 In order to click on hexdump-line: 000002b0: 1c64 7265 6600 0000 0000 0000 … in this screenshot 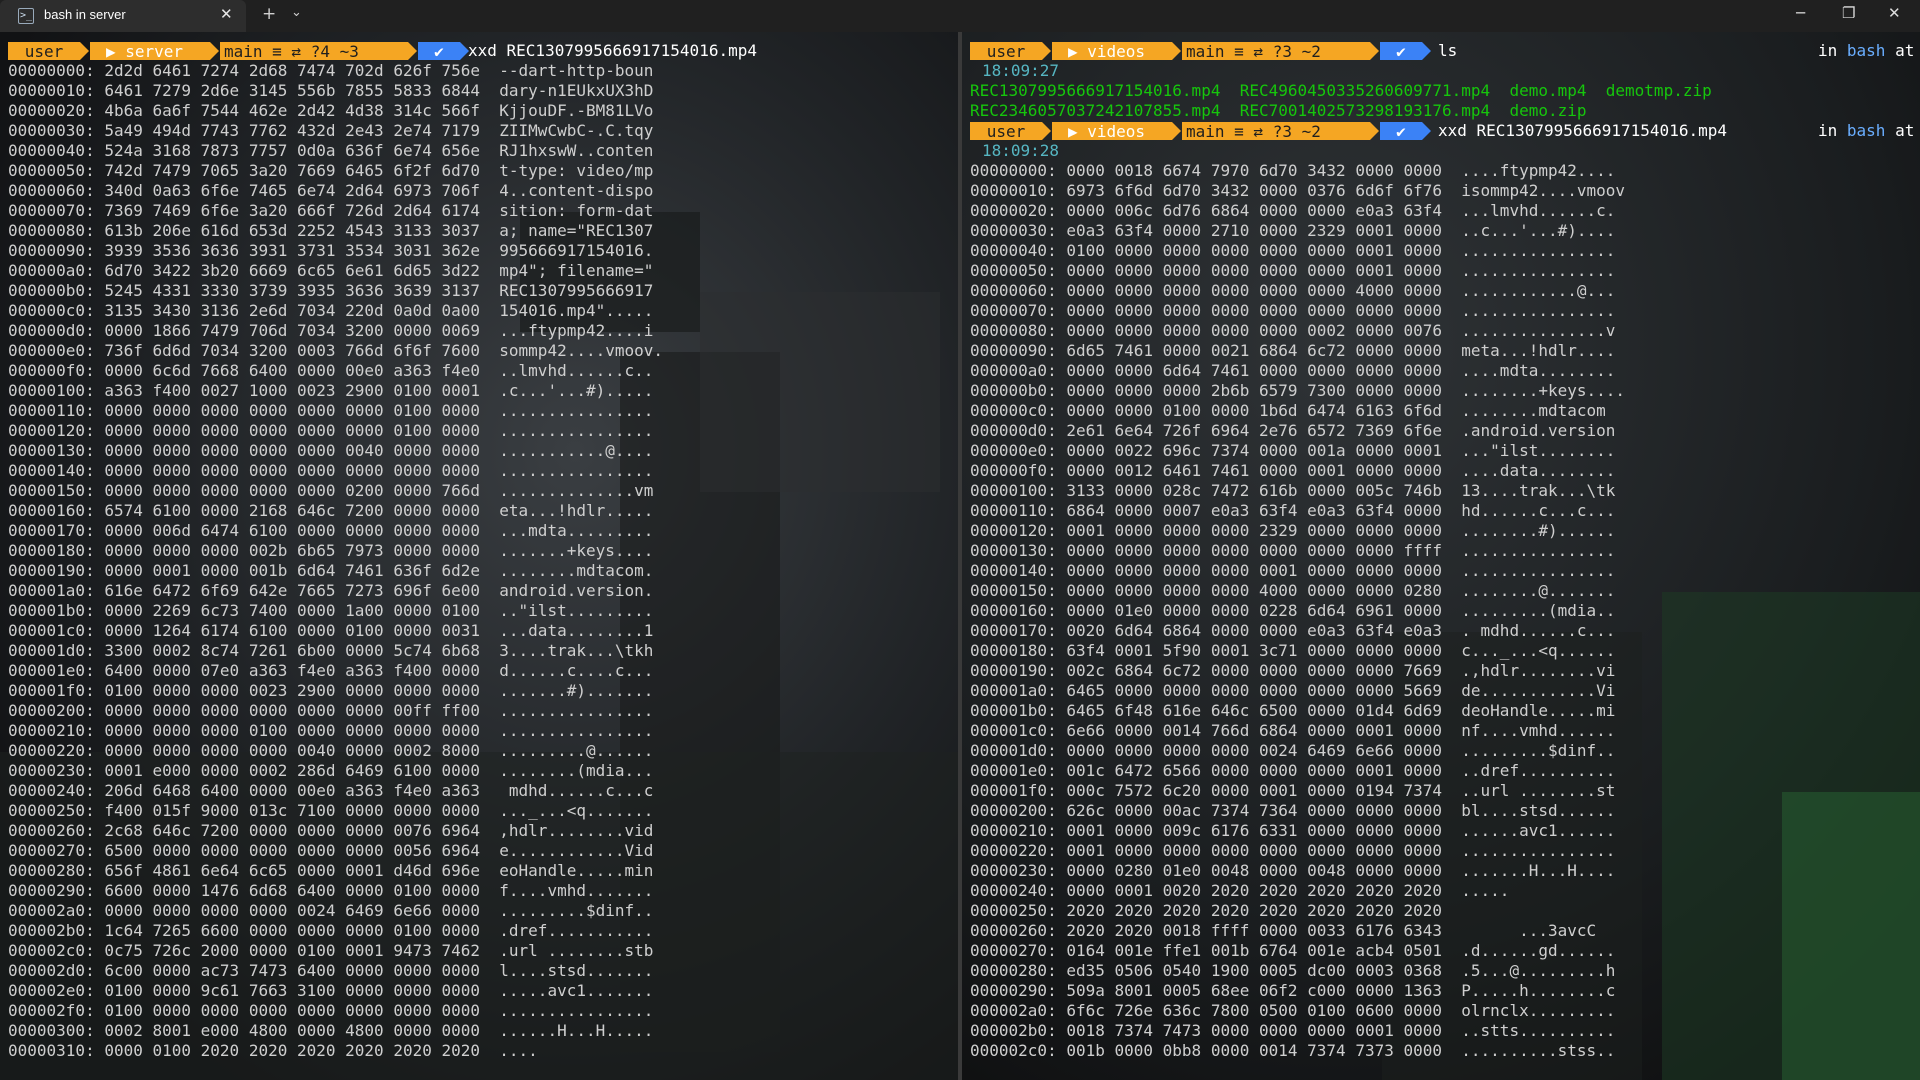, I will do `click(331, 930)`.